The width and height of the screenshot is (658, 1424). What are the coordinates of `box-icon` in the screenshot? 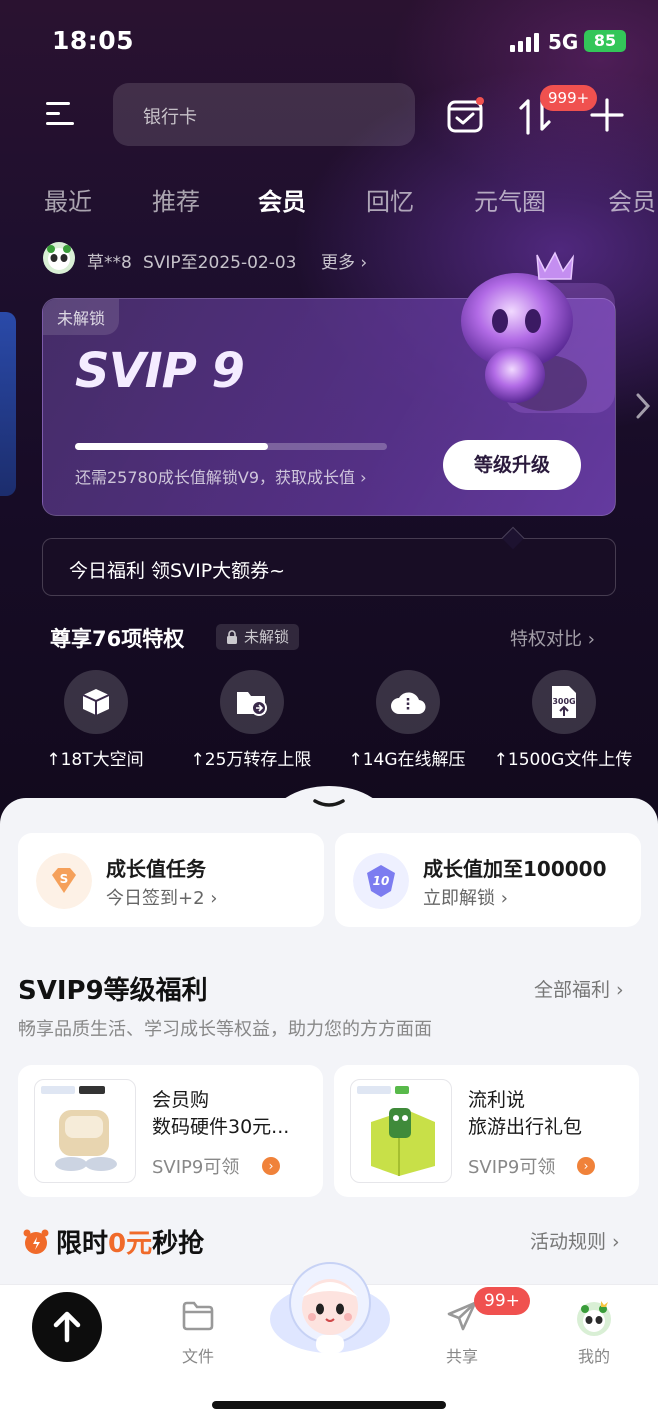 It's located at (96, 702).